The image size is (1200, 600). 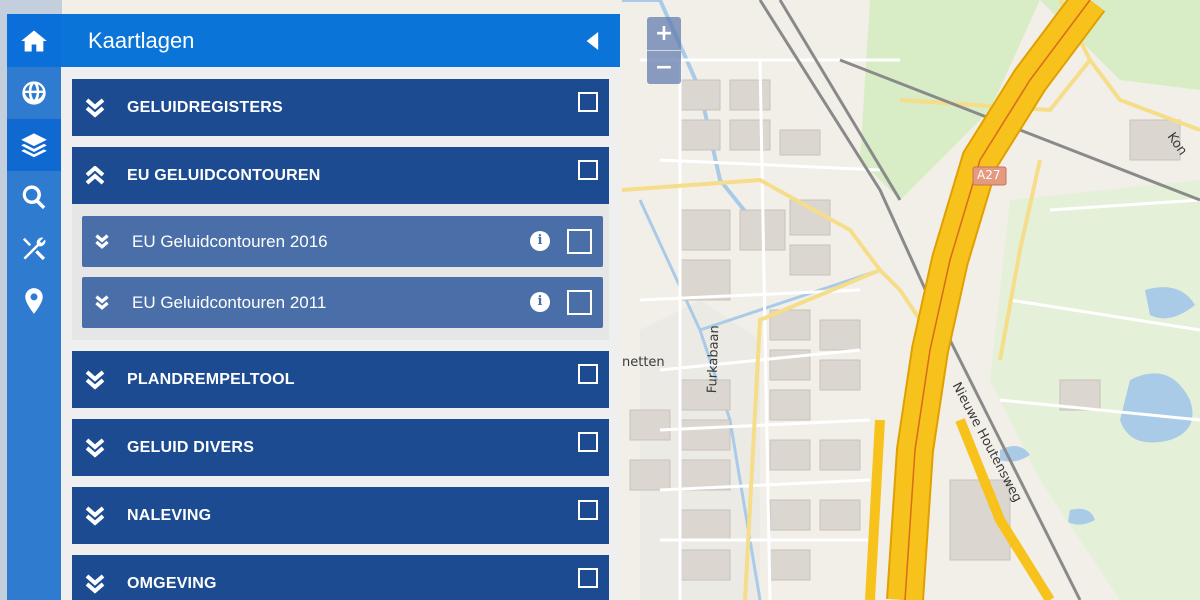 I want to click on search-button, so click(x=34, y=197).